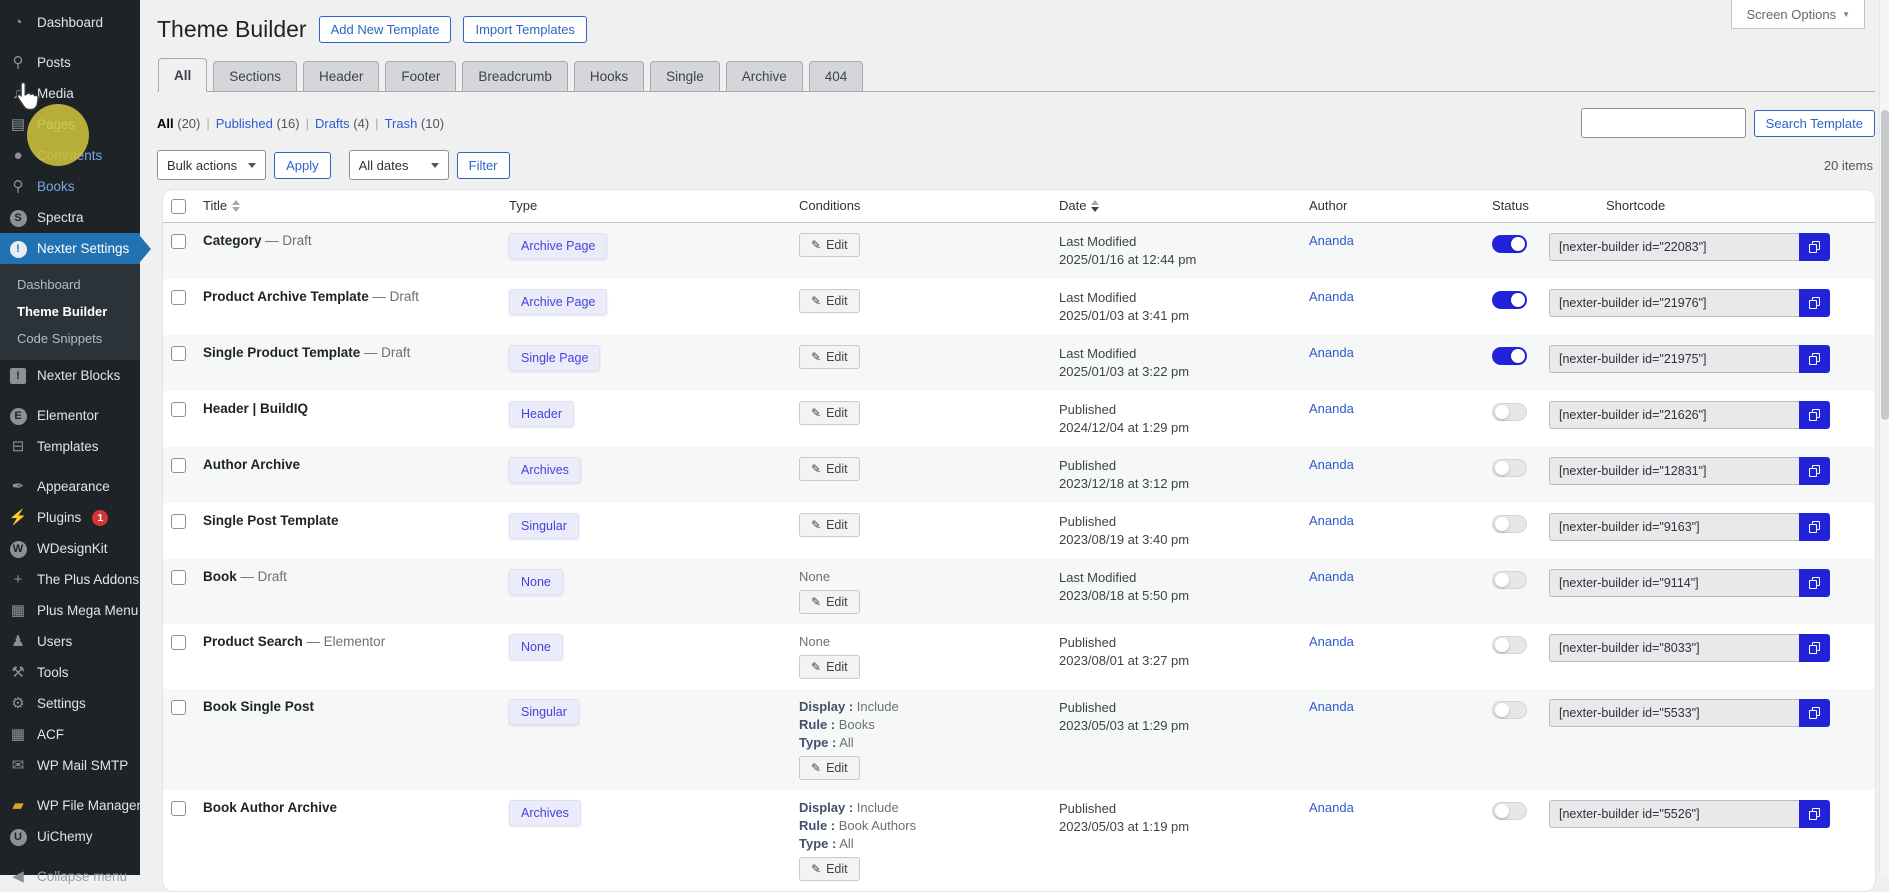 Image resolution: width=1889 pixels, height=892 pixels. I want to click on bulk-actions-select: Bulk actions, so click(212, 165).